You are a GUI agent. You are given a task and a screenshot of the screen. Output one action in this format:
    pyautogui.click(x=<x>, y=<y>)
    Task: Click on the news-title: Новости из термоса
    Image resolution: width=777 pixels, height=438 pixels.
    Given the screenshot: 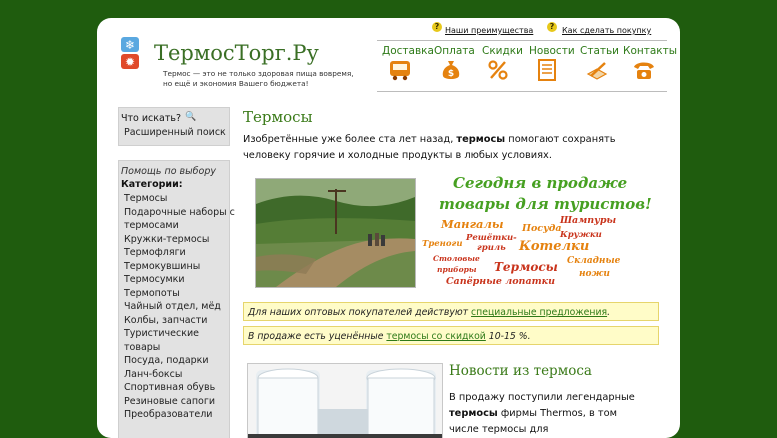 What is the action you would take?
    pyautogui.click(x=520, y=371)
    